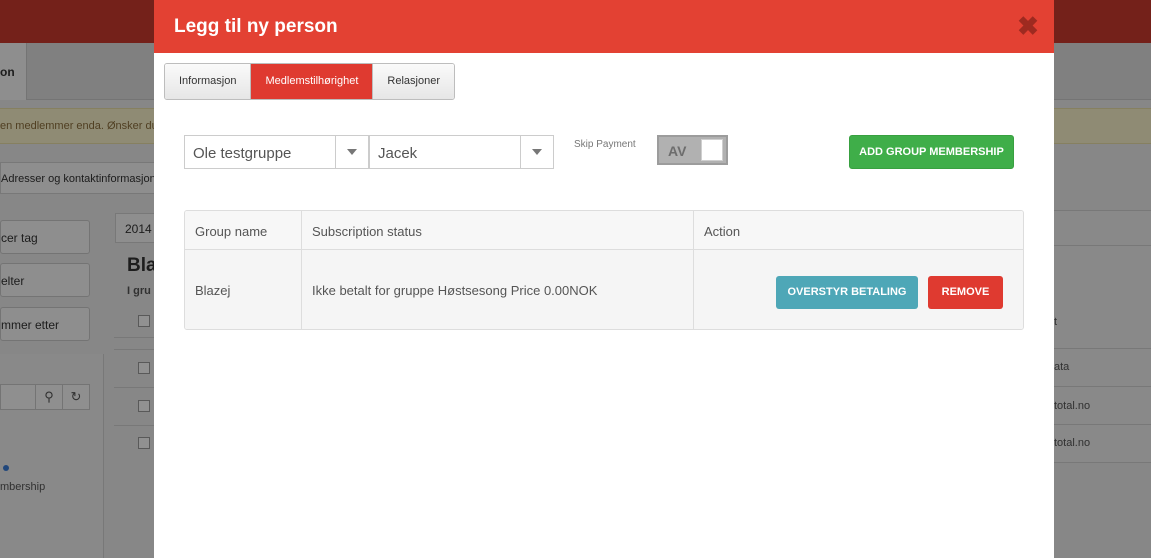  I want to click on tab-medlemstilhorighet: Medlemstilhørighet, so click(312, 81).